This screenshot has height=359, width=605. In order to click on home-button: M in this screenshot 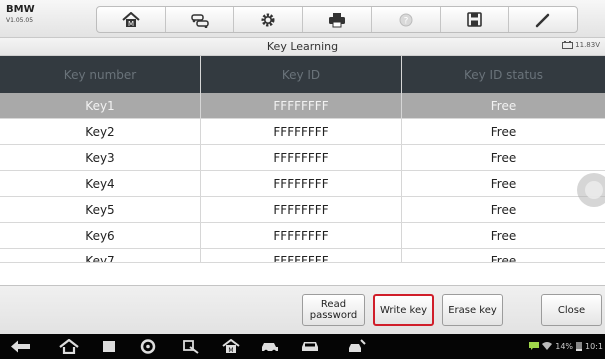, I will do `click(131, 19)`.